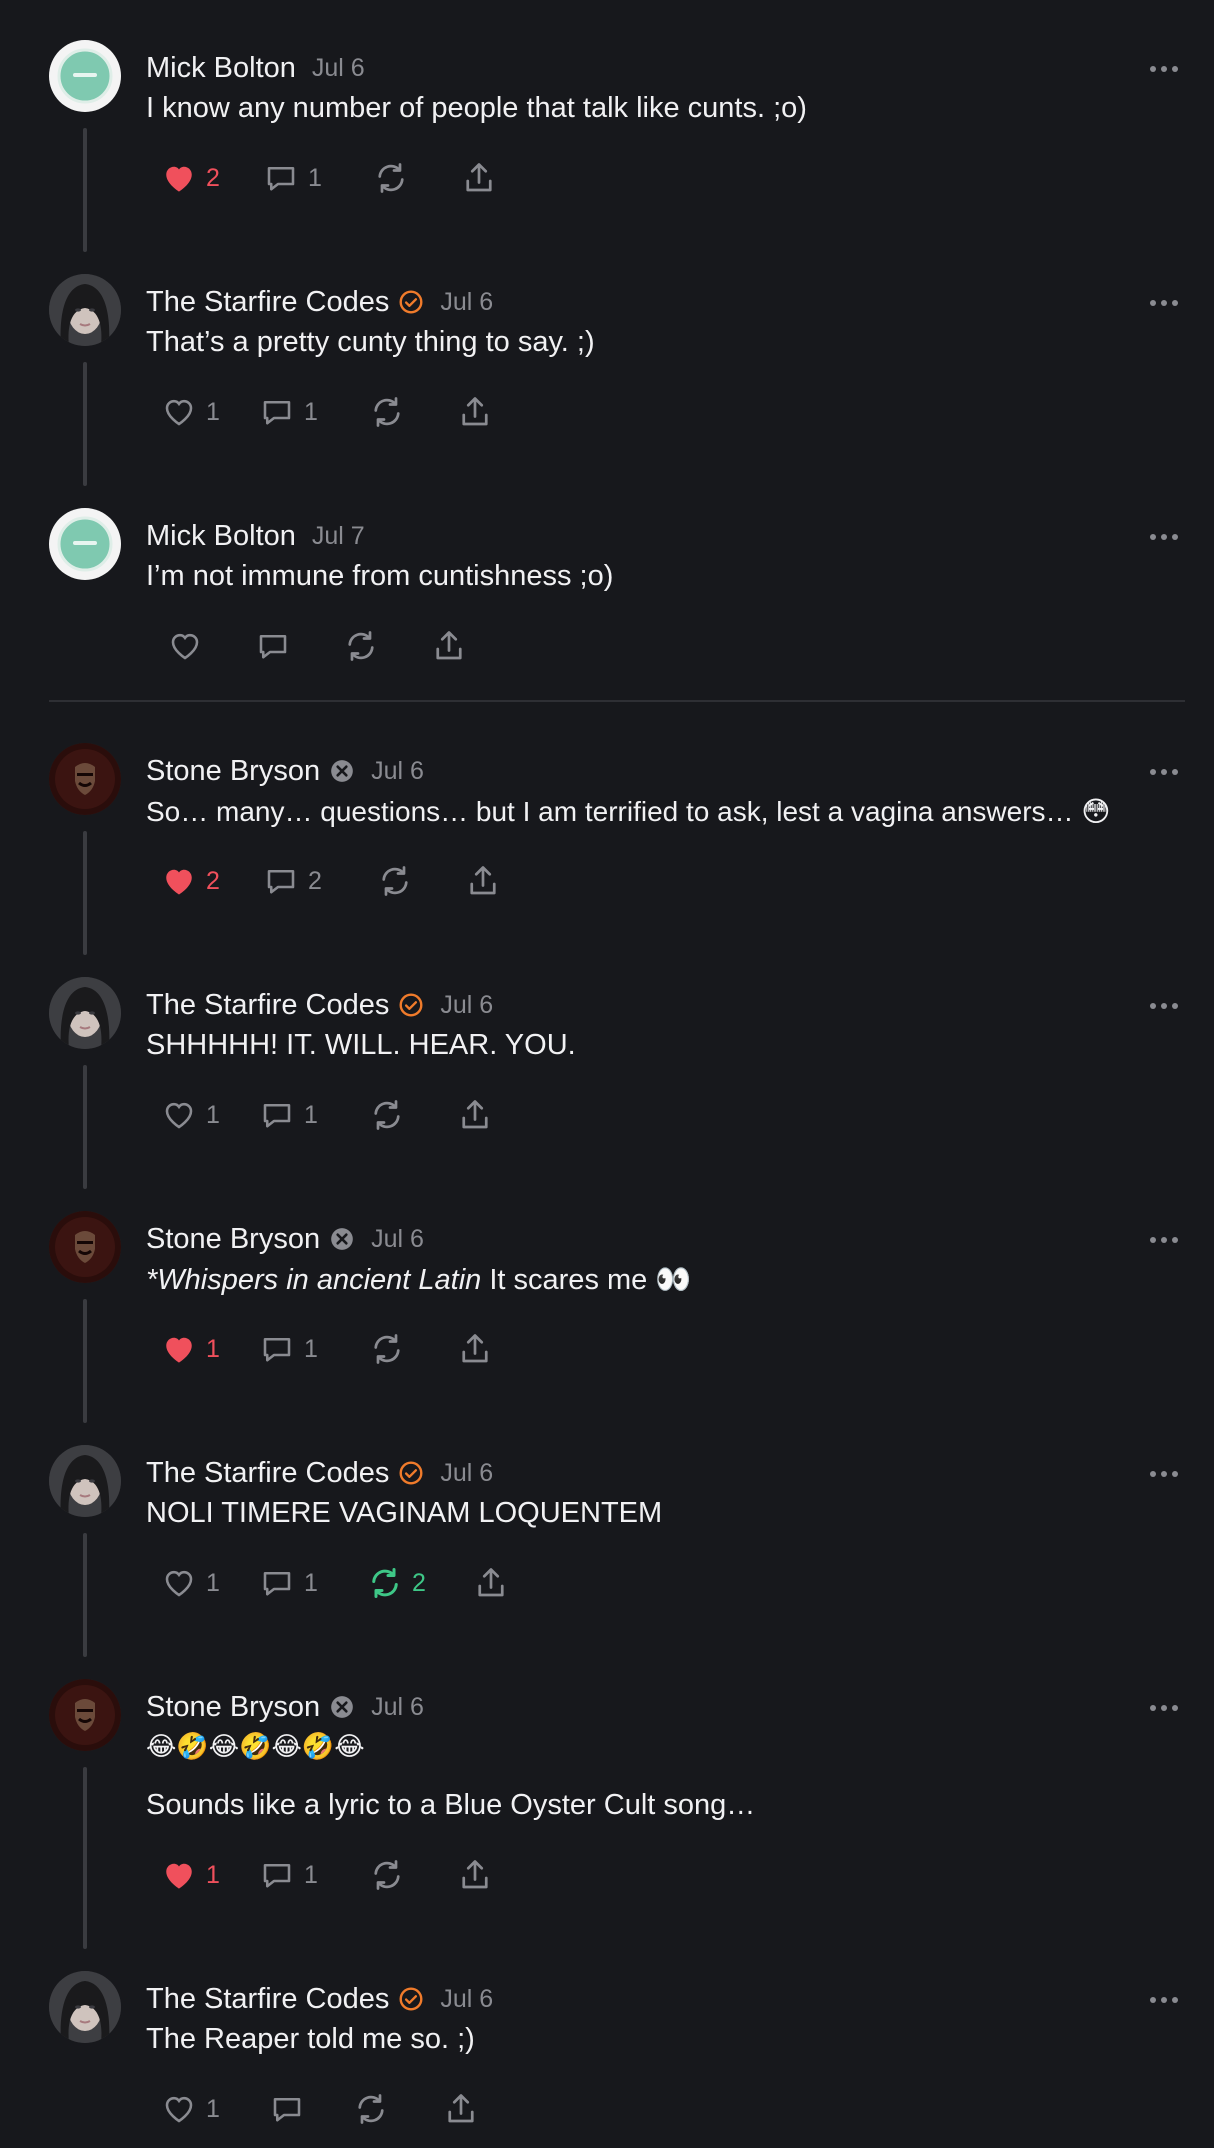 This screenshot has width=1214, height=2148. Describe the element at coordinates (185, 646) in the screenshot. I see `like-button` at that location.